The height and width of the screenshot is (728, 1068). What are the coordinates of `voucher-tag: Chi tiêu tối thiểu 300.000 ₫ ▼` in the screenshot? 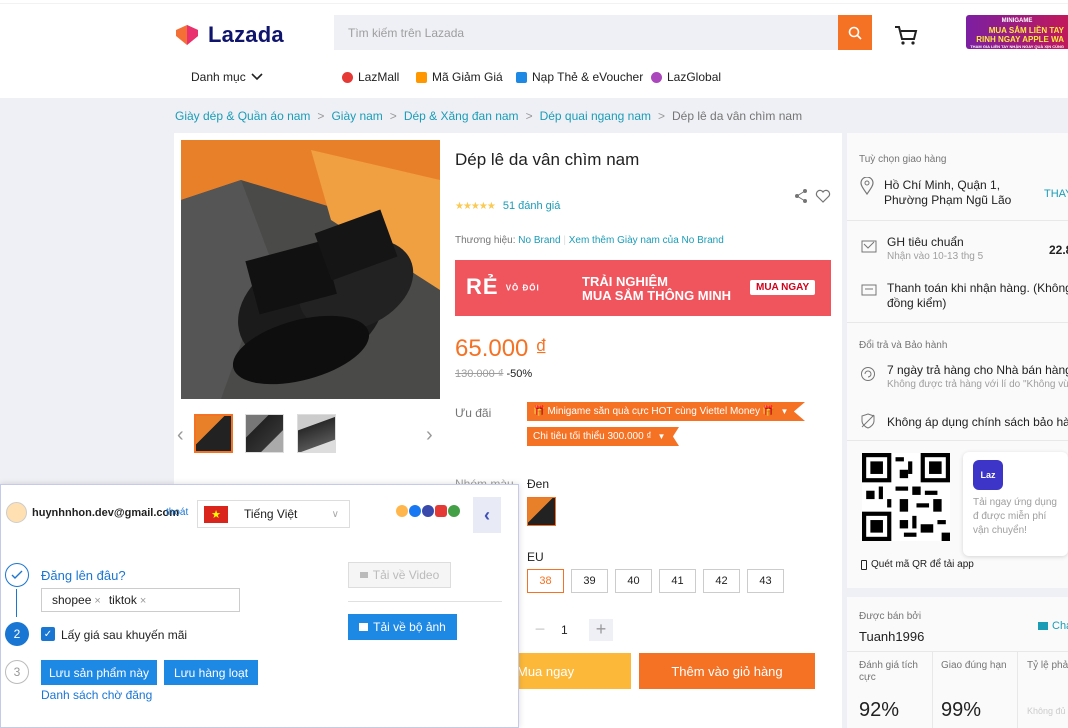 It's located at (603, 436).